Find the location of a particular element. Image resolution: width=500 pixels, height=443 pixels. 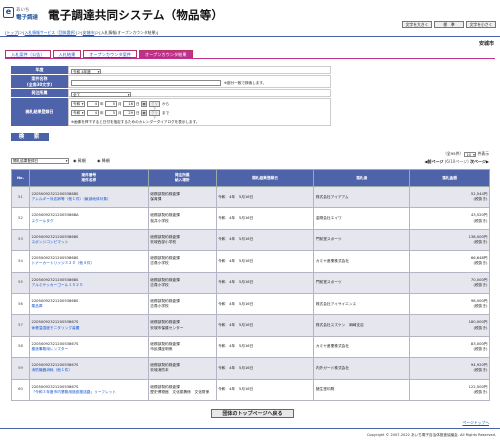

font-small-button: 文字を小さく is located at coordinates (481, 24).